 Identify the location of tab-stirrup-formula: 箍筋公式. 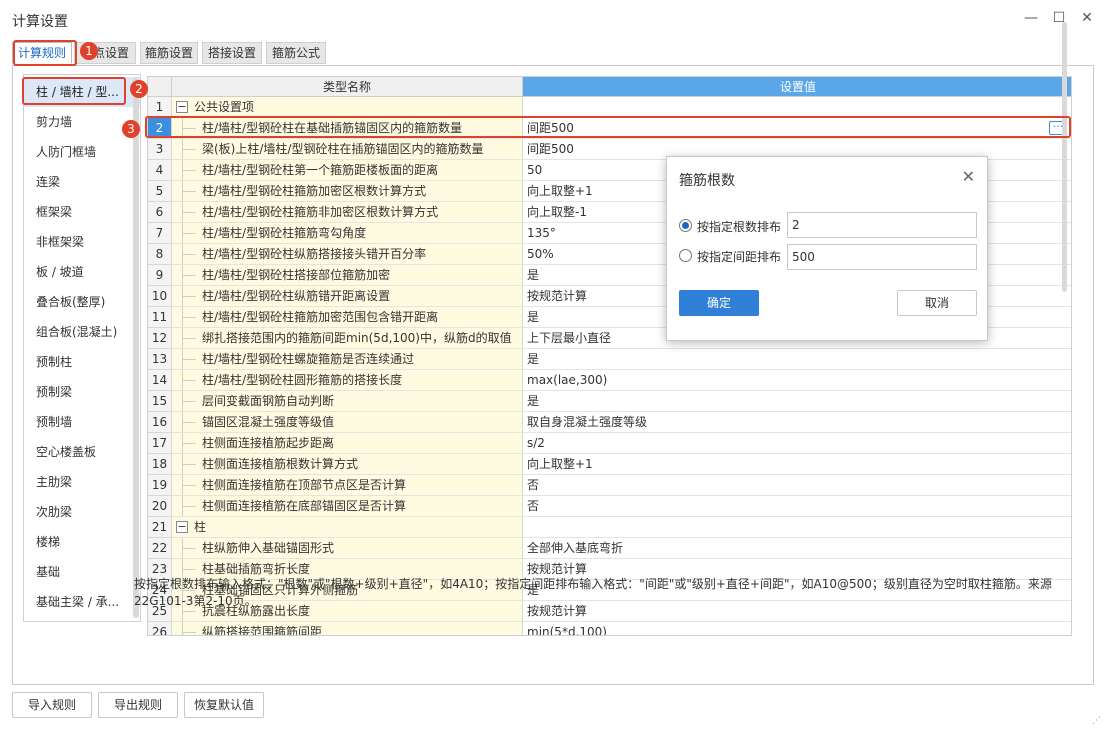
(296, 53).